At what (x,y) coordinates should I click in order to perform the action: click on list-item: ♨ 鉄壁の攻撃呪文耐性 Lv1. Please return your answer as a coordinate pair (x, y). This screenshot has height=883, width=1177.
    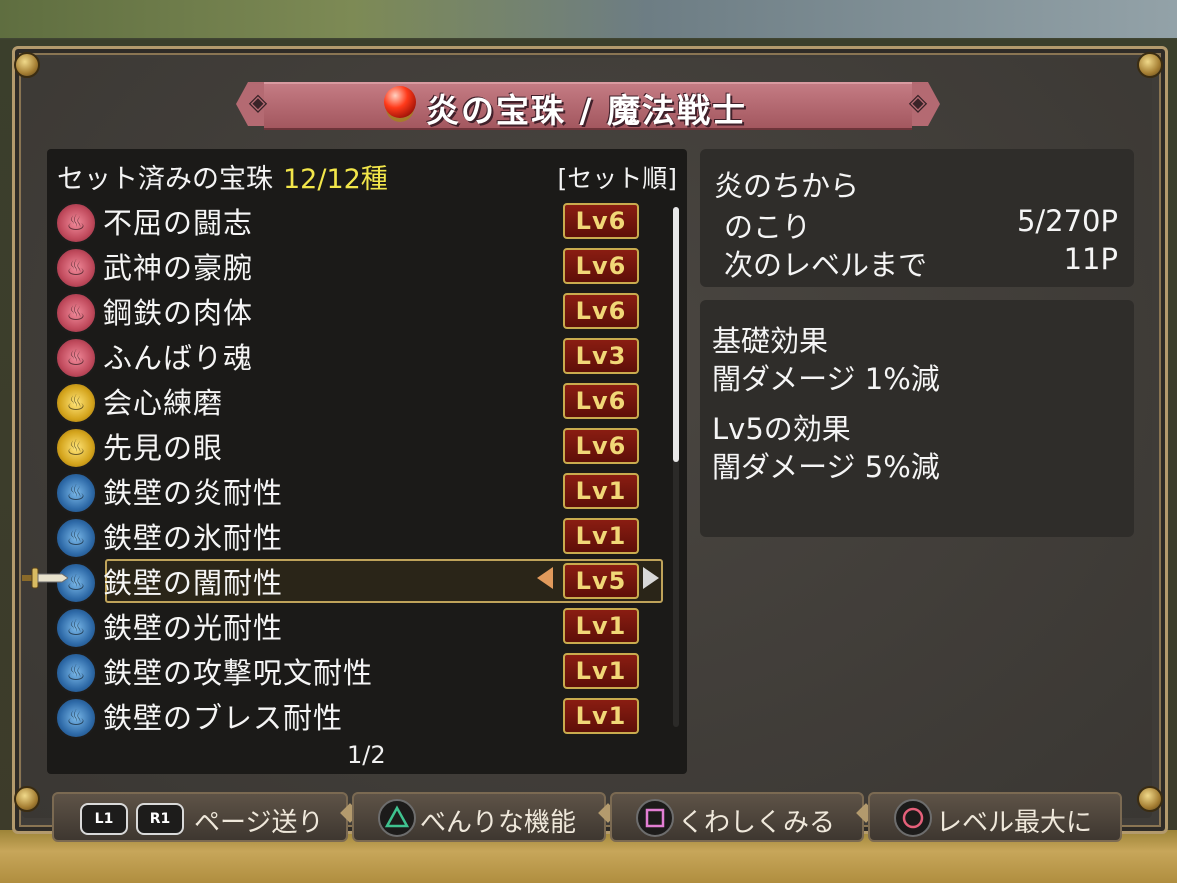
    Looking at the image, I should click on (357, 671).